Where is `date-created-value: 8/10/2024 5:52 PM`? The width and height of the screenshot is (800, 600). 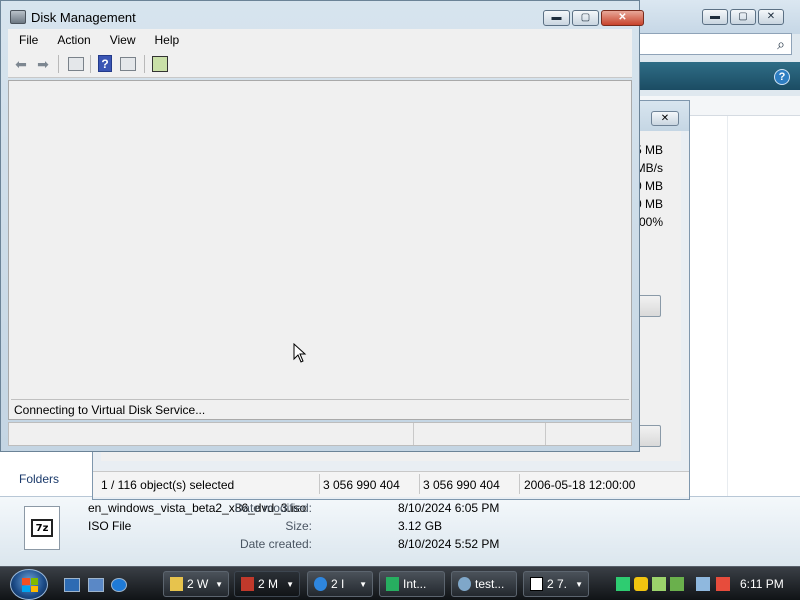 date-created-value: 8/10/2024 5:52 PM is located at coordinates (449, 544).